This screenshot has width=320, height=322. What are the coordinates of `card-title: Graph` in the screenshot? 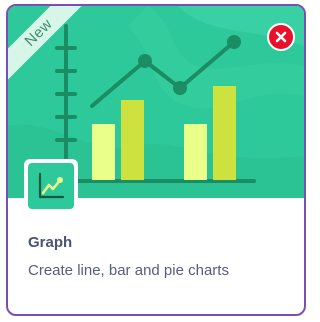 It's located at (50, 242).